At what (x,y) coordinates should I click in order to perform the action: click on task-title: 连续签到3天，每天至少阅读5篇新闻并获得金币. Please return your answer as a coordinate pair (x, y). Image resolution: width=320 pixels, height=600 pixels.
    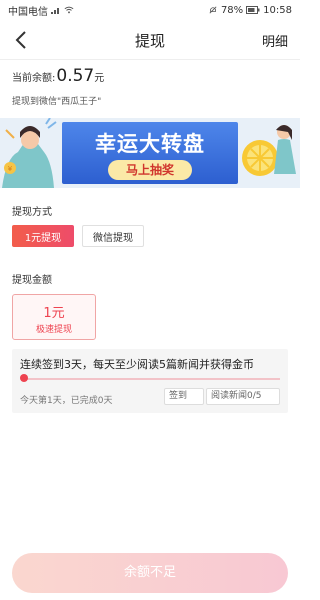
    Looking at the image, I should click on (137, 364).